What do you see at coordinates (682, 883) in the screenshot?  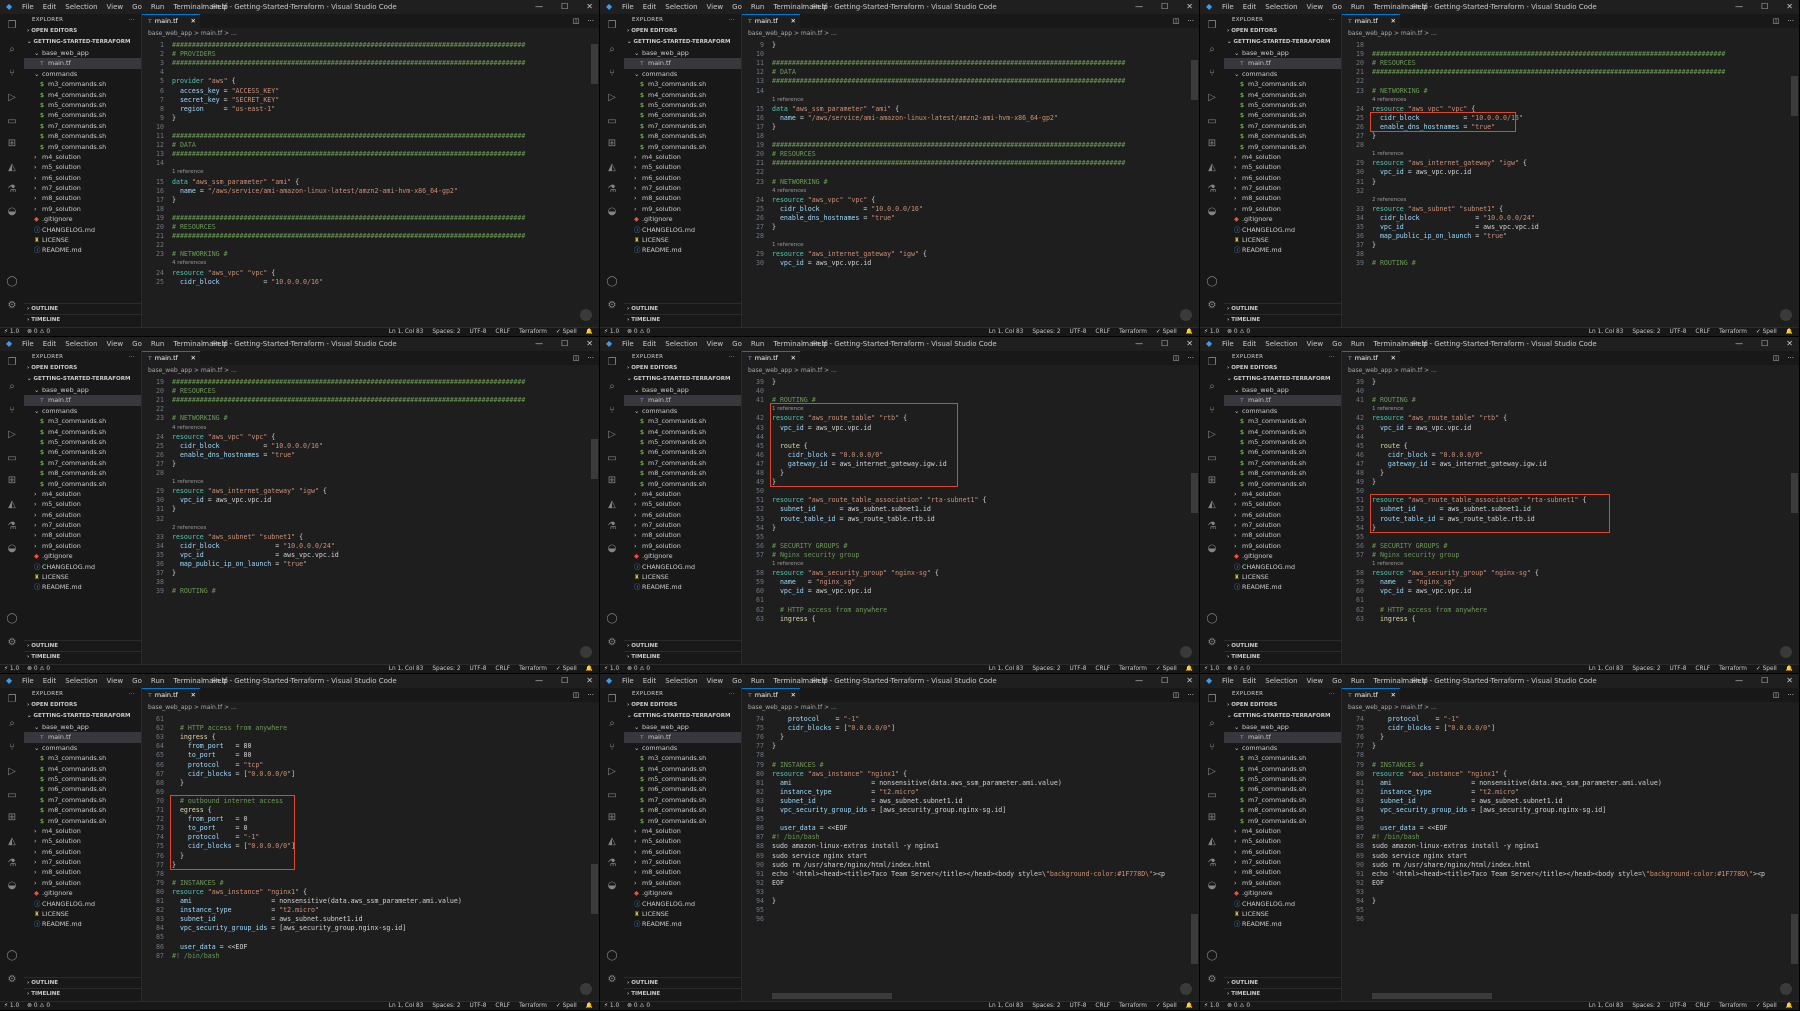 I see `tree-item: › m9_solution` at bounding box center [682, 883].